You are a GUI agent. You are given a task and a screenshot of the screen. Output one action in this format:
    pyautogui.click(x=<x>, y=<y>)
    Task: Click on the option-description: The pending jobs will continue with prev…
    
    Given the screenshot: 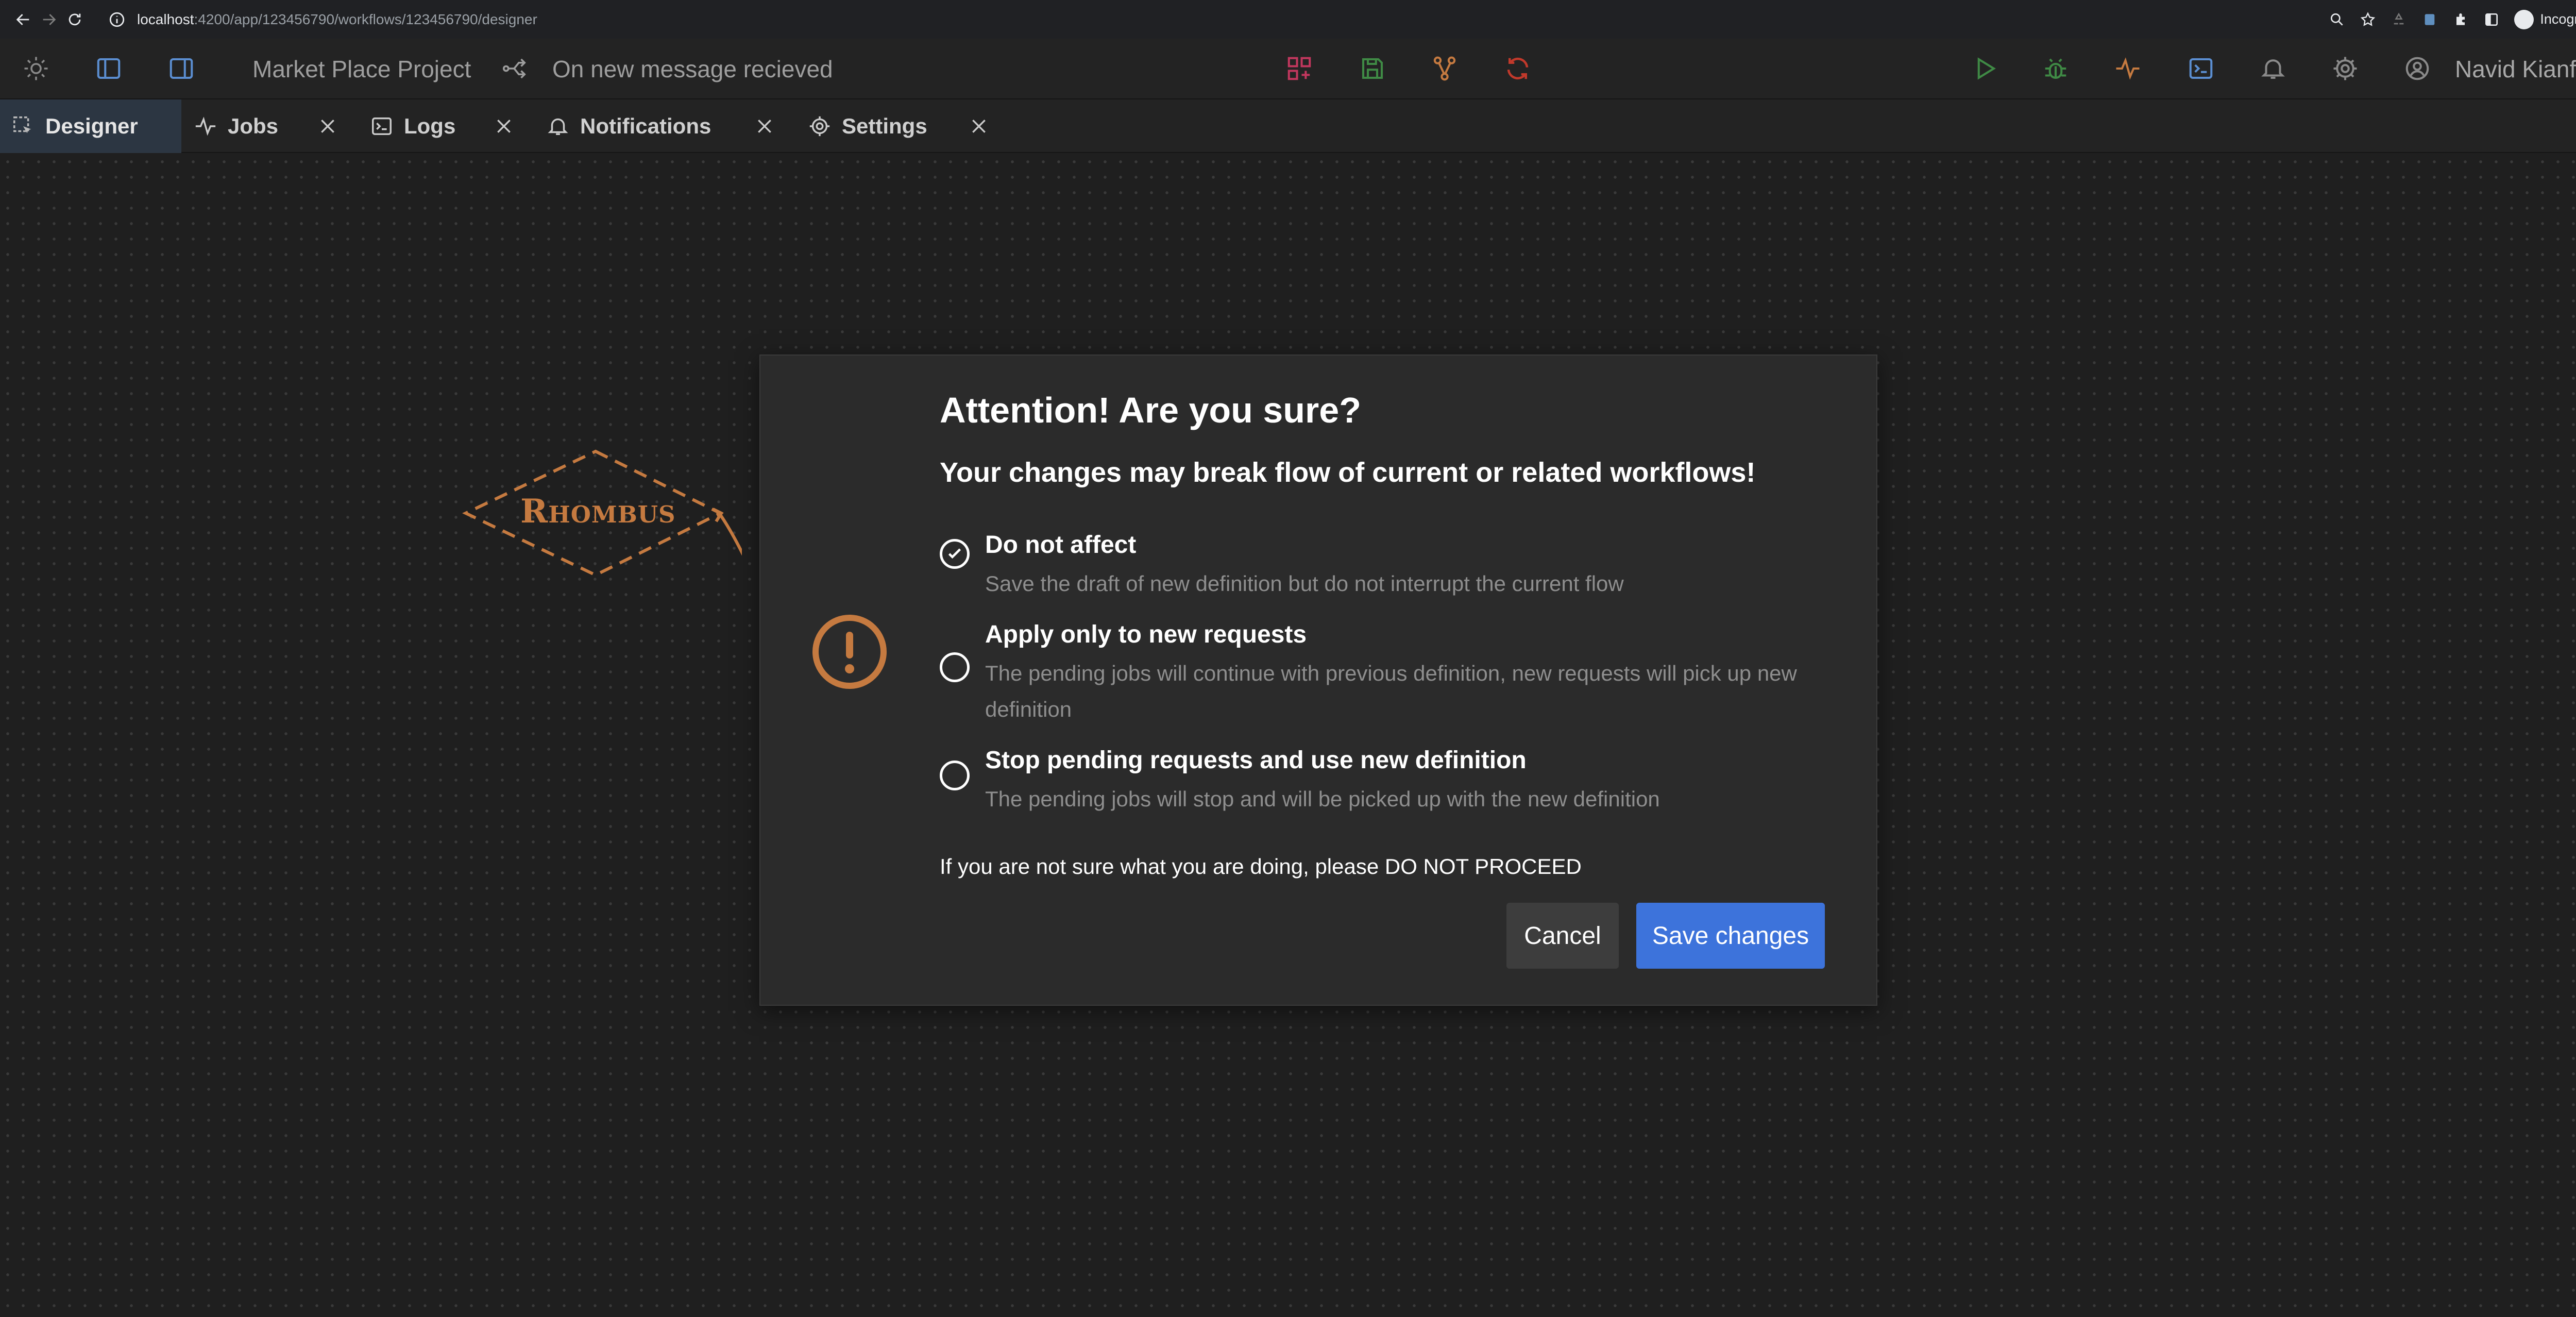 What is the action you would take?
    pyautogui.click(x=1391, y=691)
    